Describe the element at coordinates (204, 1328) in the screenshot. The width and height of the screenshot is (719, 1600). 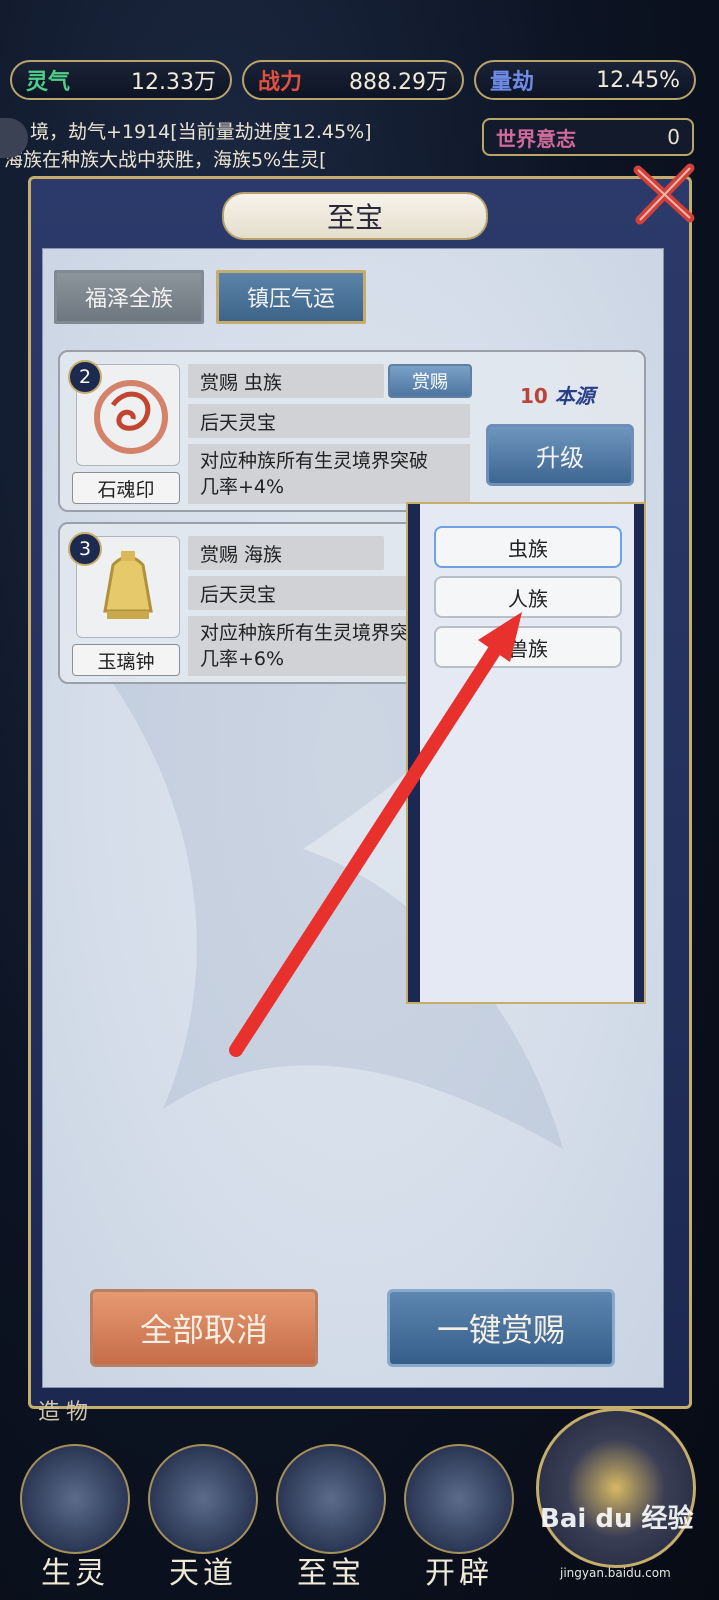
I see `cancel-all-button: 全部取消` at that location.